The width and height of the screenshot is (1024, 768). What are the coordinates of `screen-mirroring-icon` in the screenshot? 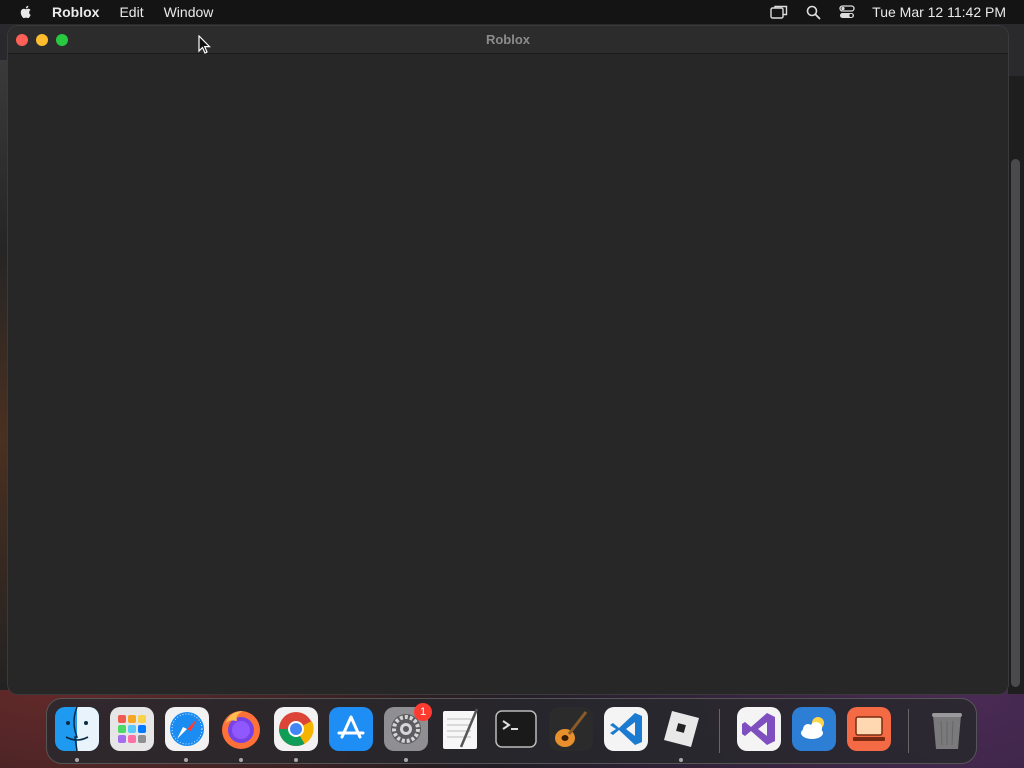 It's located at (779, 12).